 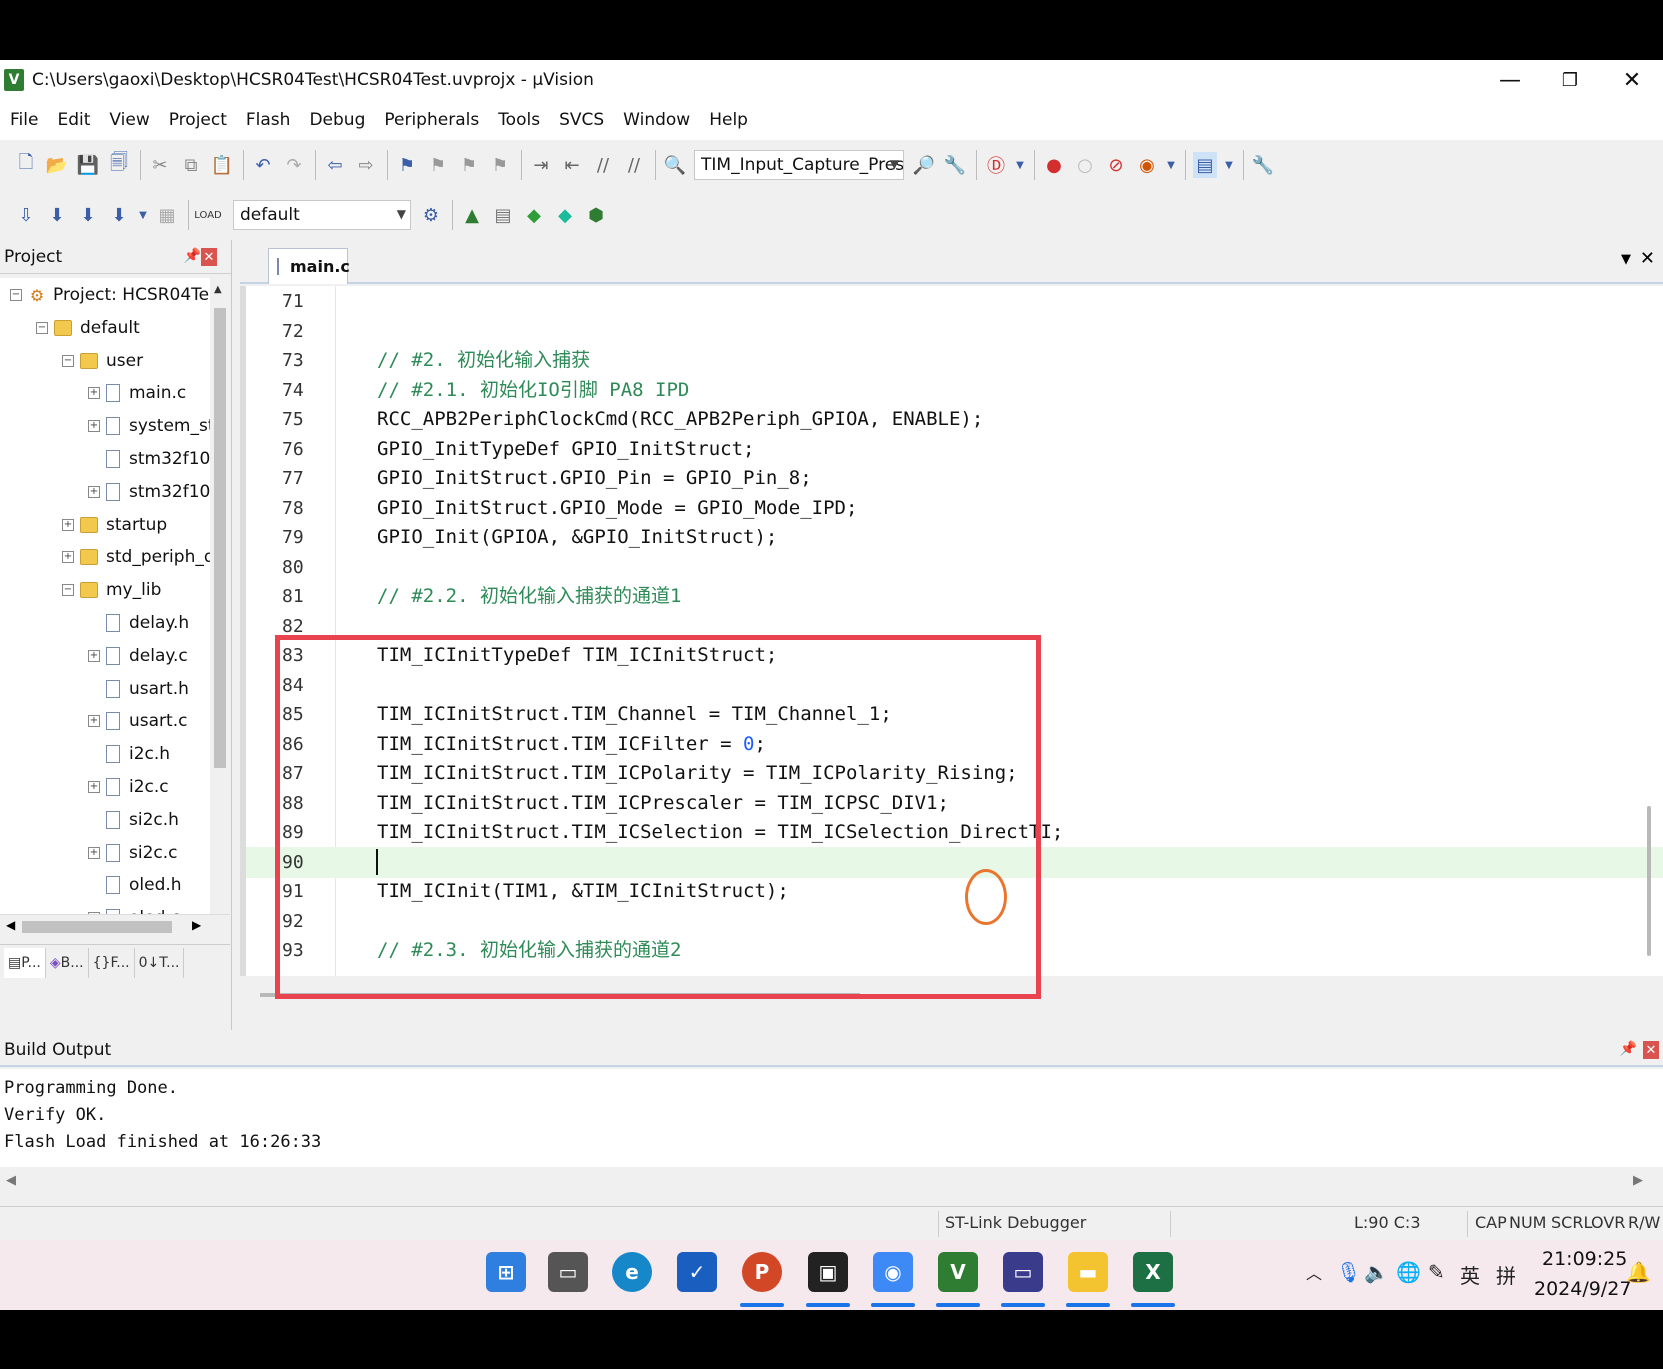 I want to click on tree-node: − my_lib, so click(x=111, y=590).